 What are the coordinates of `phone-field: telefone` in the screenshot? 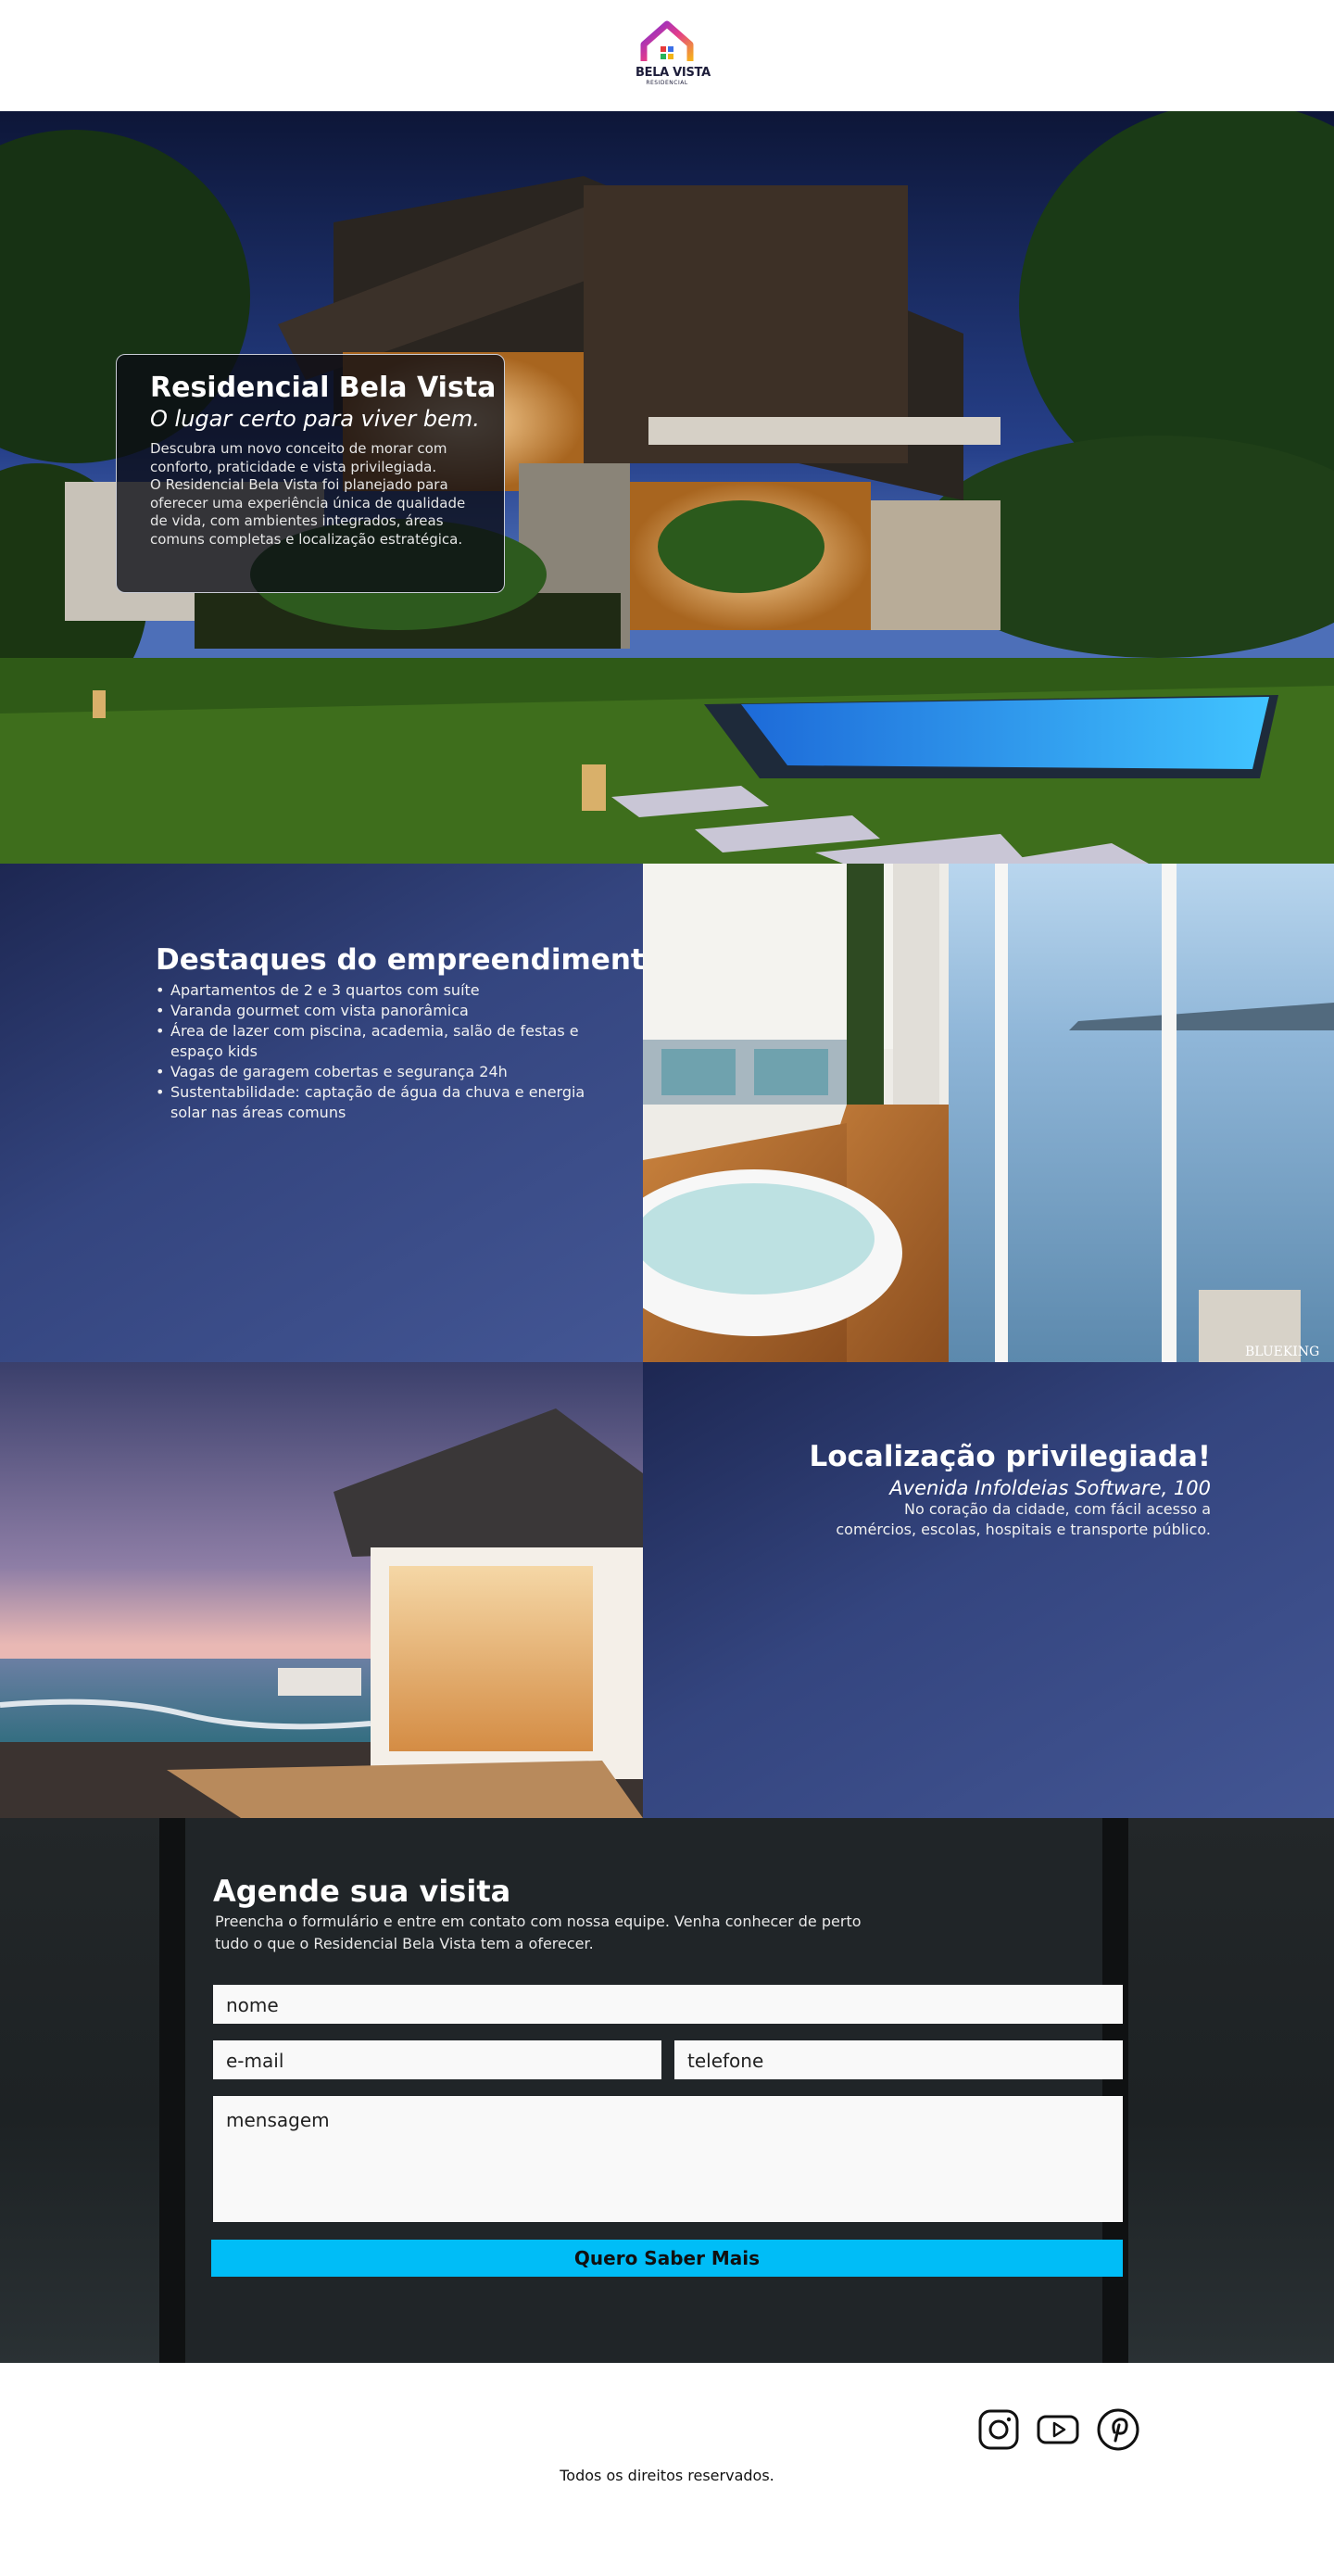 It's located at (899, 2059).